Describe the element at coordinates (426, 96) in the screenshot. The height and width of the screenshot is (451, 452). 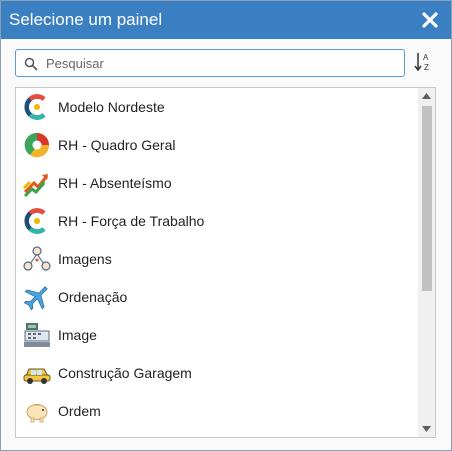
I see `scroll-up-icon` at that location.